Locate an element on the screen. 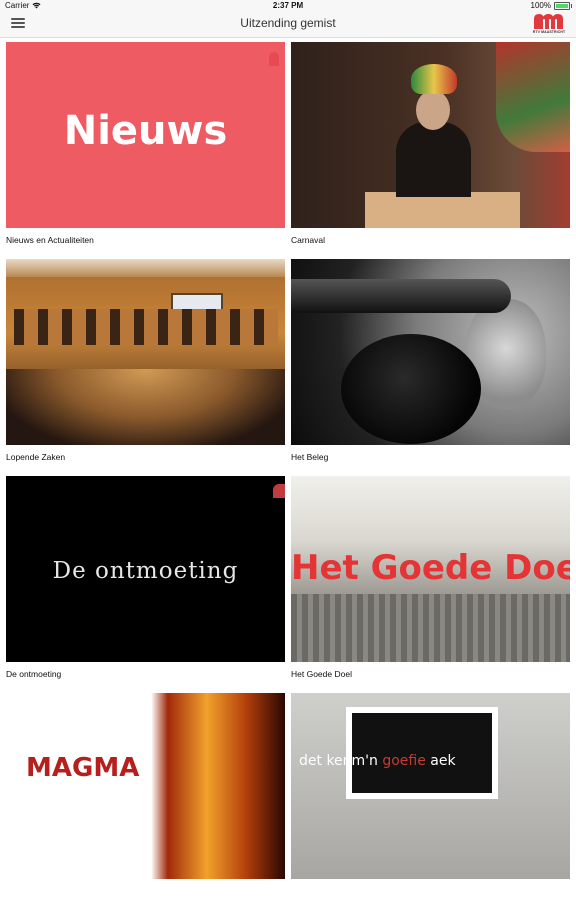  program-thumbnail: det kenm'n goefie aek is located at coordinates (430, 786).